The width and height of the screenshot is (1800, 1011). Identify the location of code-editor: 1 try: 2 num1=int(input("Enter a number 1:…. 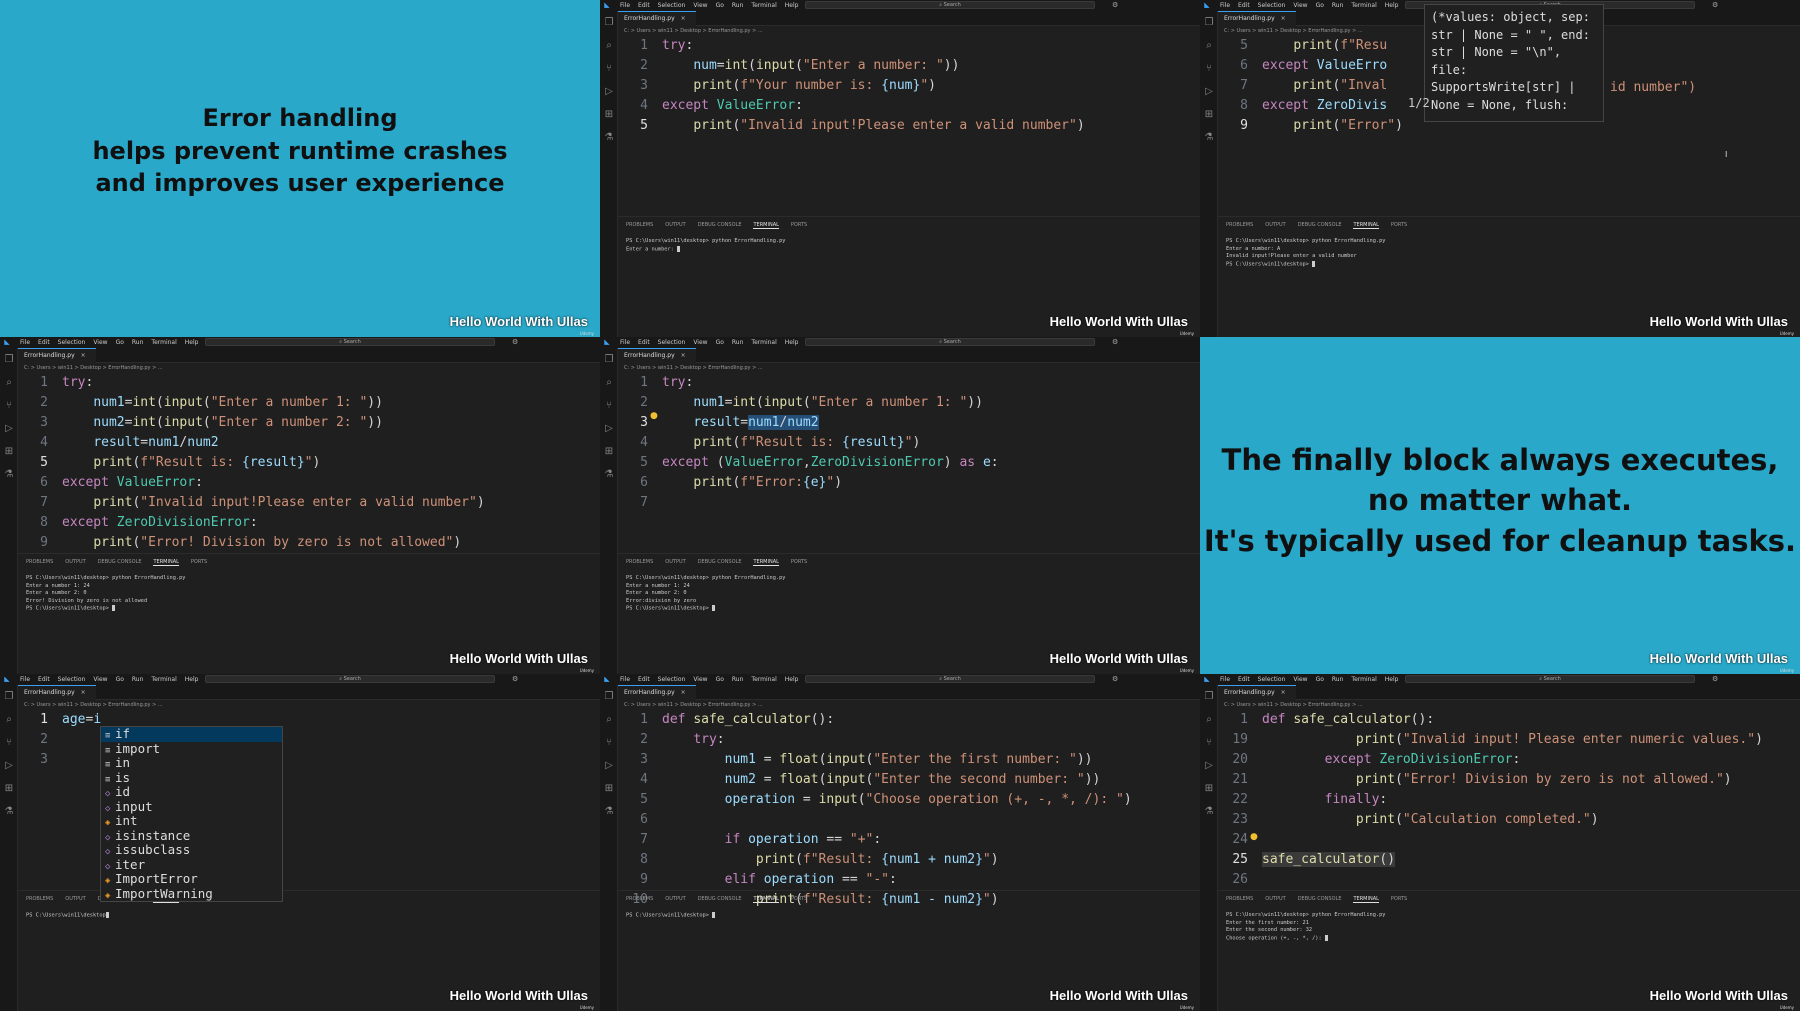
(309, 463).